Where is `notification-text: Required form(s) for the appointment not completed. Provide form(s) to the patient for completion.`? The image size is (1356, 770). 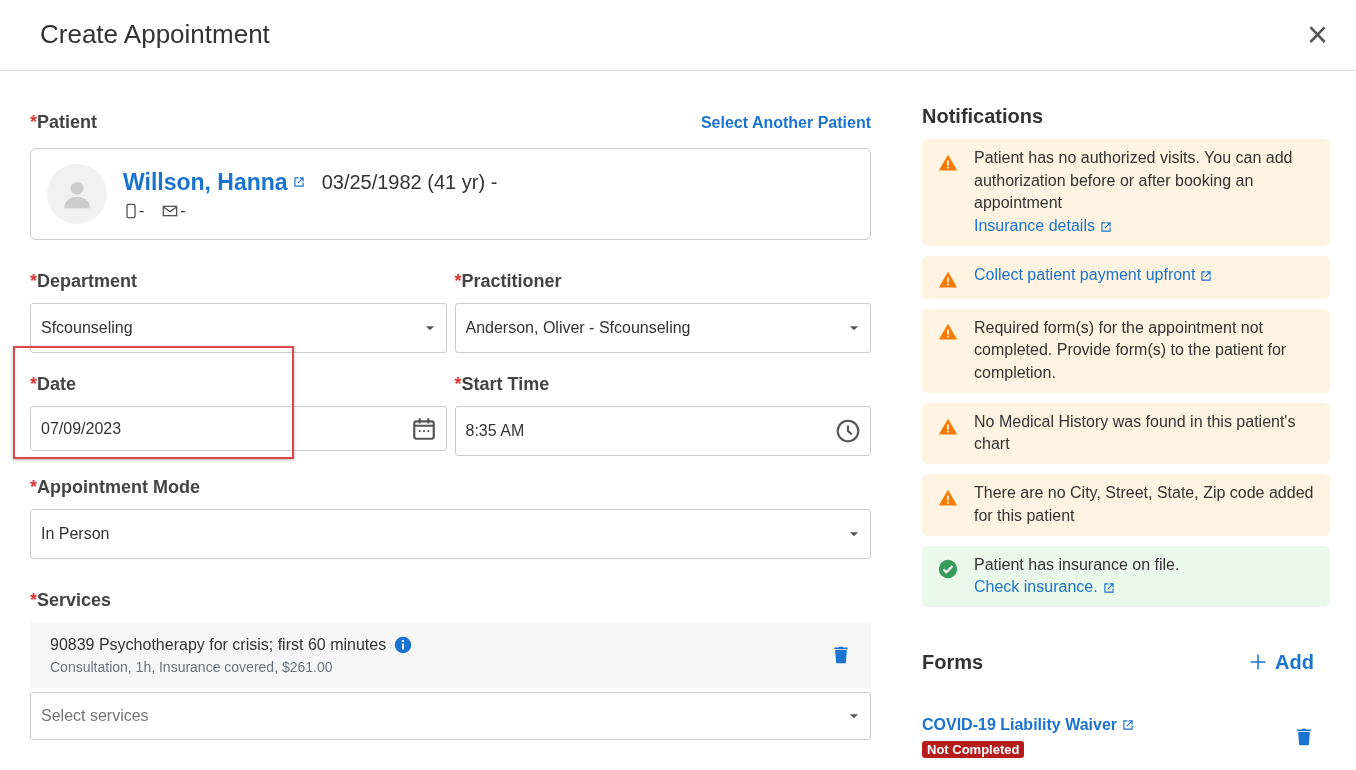
notification-text: Required form(s) for the appointment not completed. Provide form(s) to the patient for completion. is located at coordinates (1131, 350).